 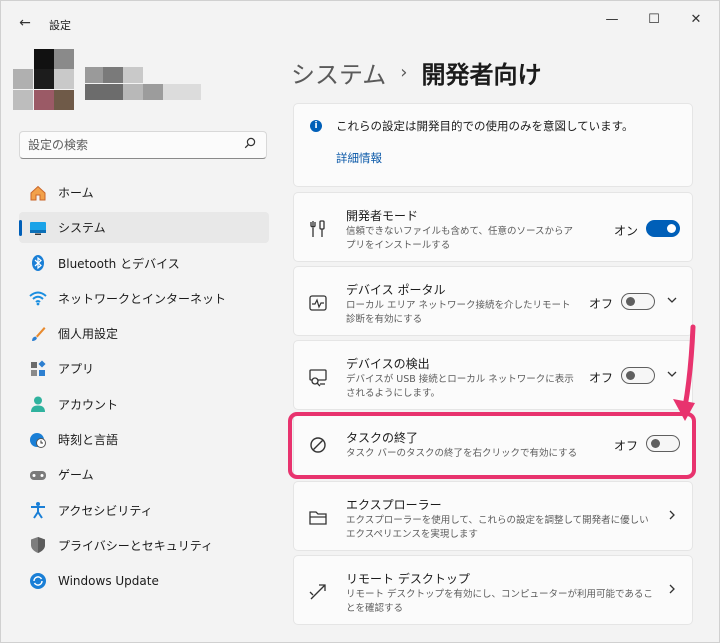 What do you see at coordinates (136, 545) in the screenshot?
I see `sidebar-item-label: プライバシーとセキュリティ` at bounding box center [136, 545].